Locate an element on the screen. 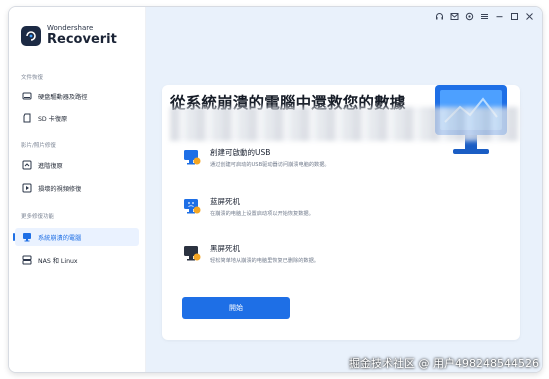 The height and width of the screenshot is (379, 549). window-controls is located at coordinates (484, 16).